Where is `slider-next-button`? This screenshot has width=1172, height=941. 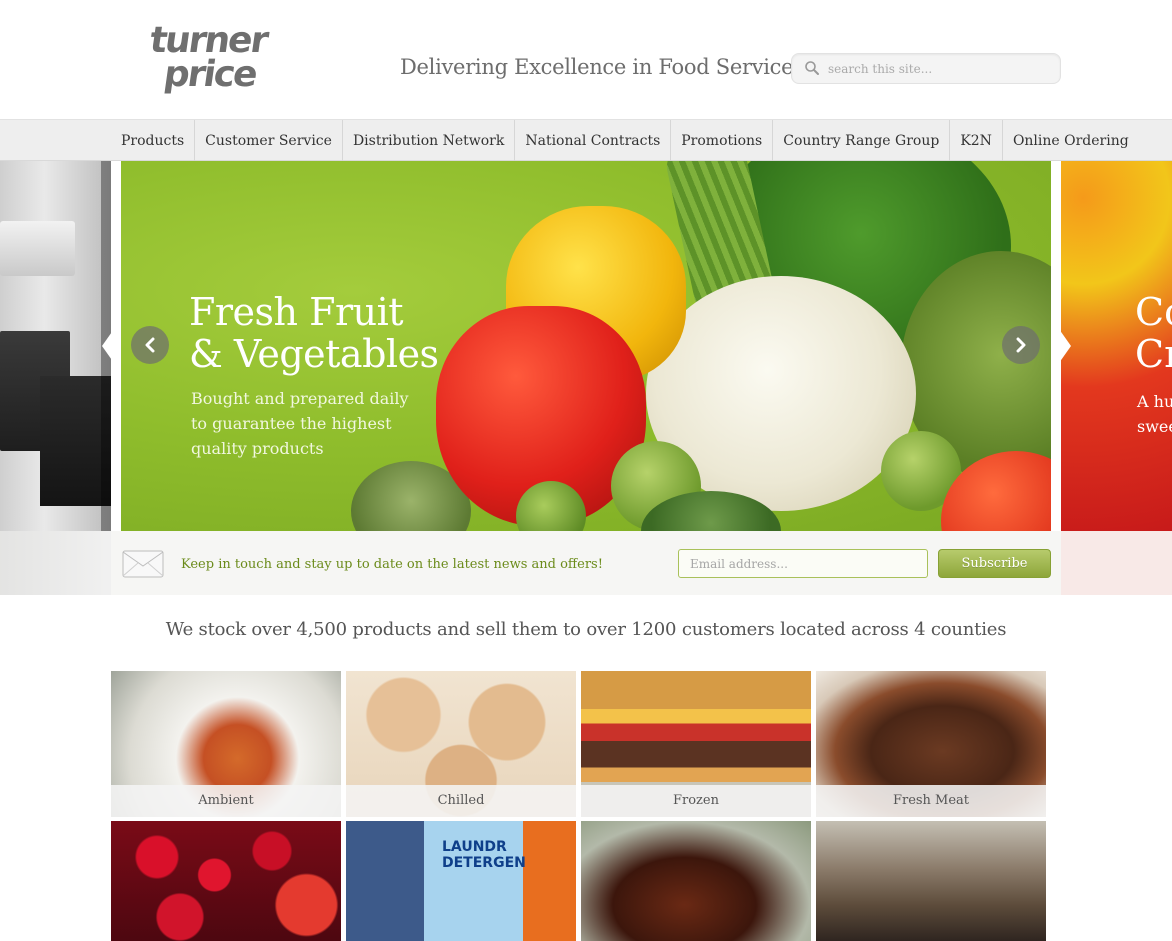 slider-next-button is located at coordinates (1021, 345).